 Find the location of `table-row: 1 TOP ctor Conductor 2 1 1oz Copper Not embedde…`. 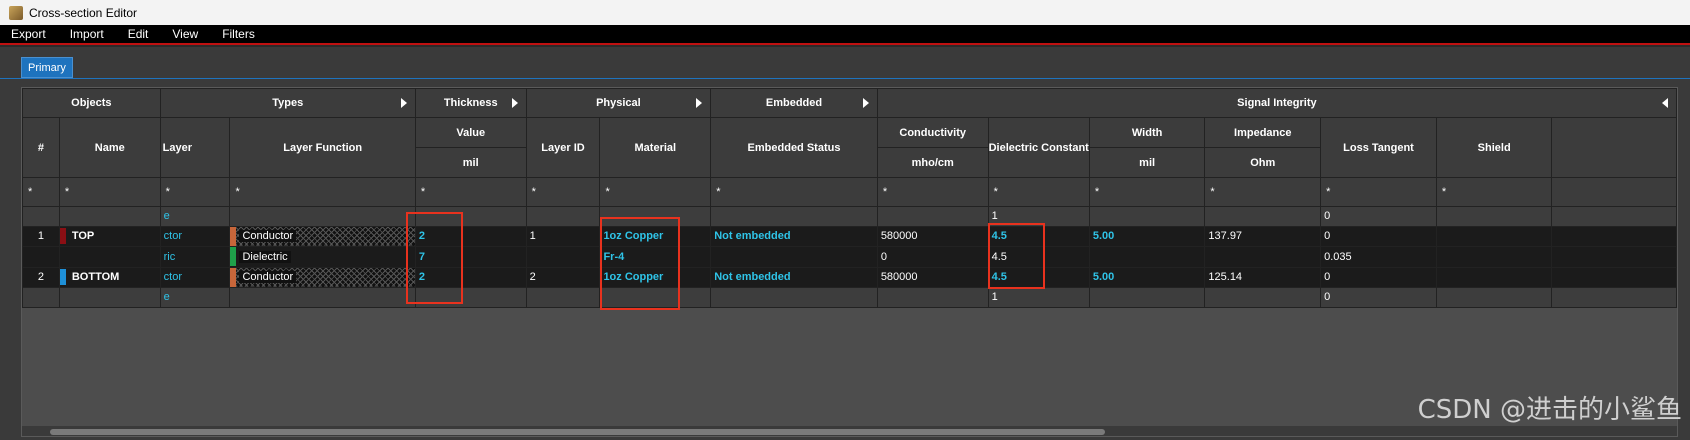

table-row: 1 TOP ctor Conductor 2 1 1oz Copper Not embedde… is located at coordinates (849, 236).